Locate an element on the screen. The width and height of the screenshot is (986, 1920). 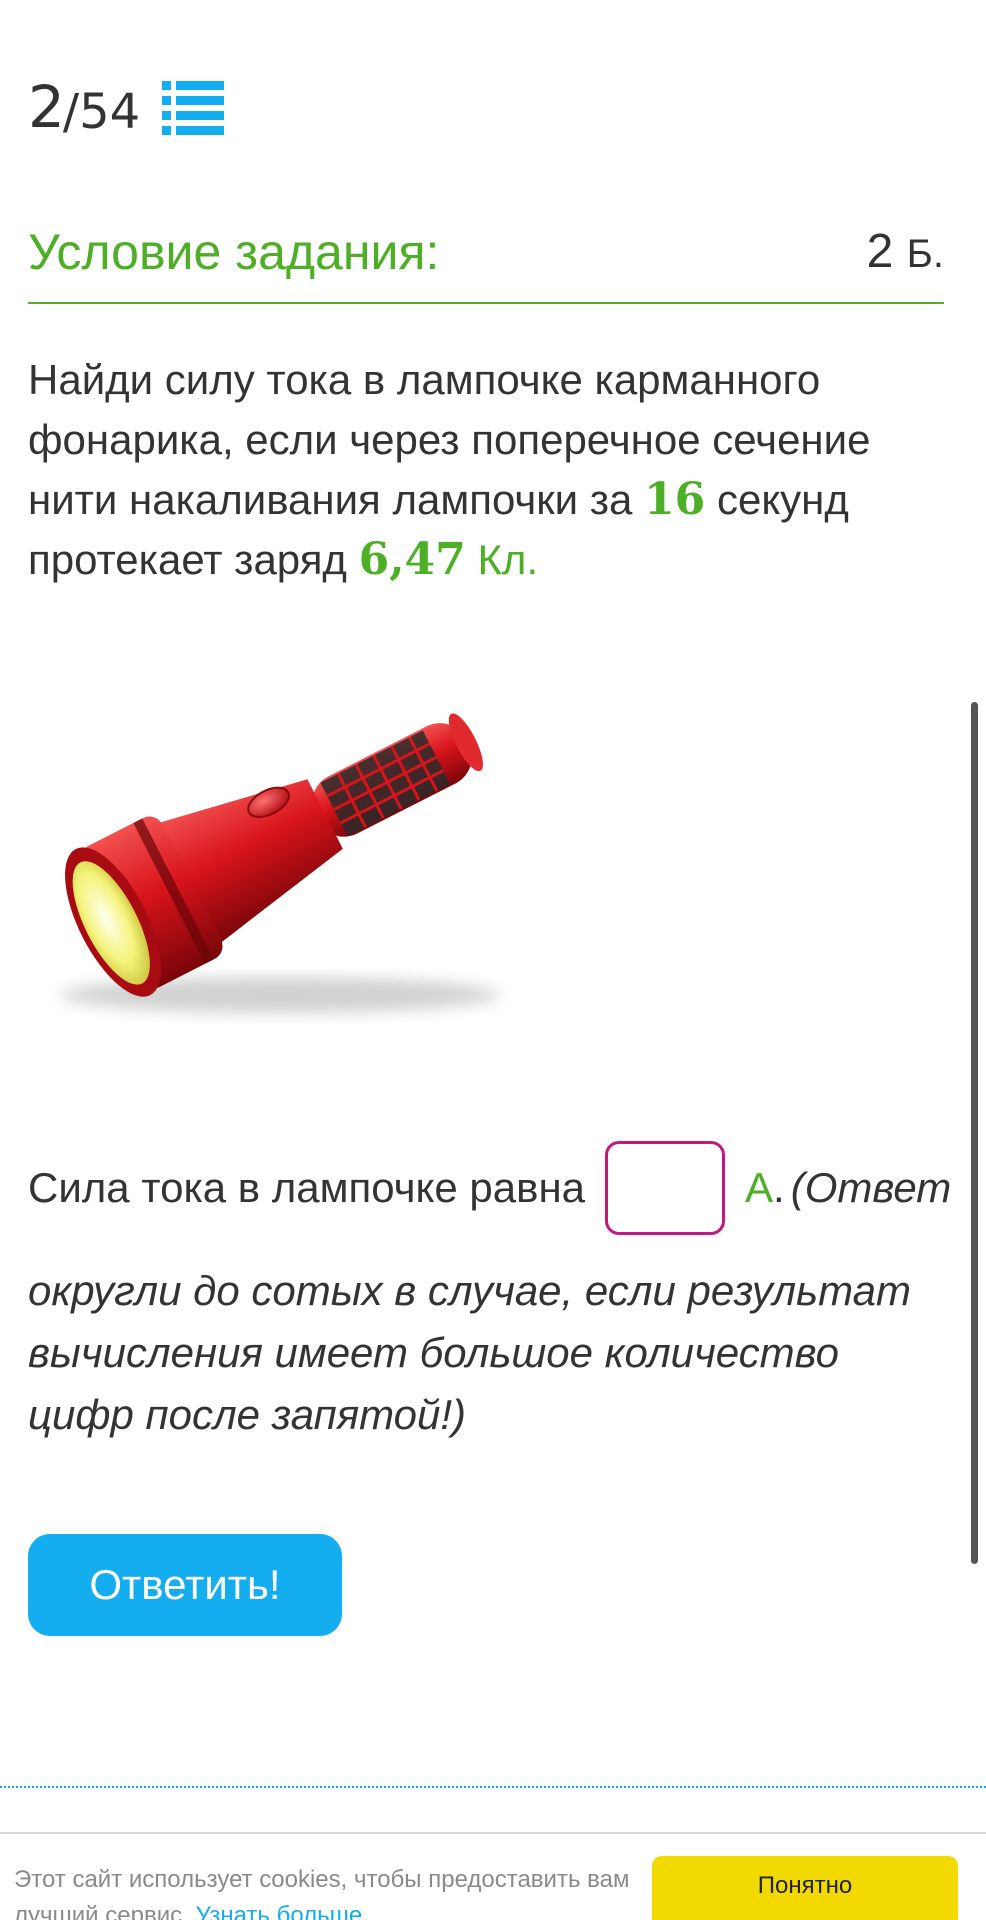
answer-unit: А is located at coordinates (759, 1187).